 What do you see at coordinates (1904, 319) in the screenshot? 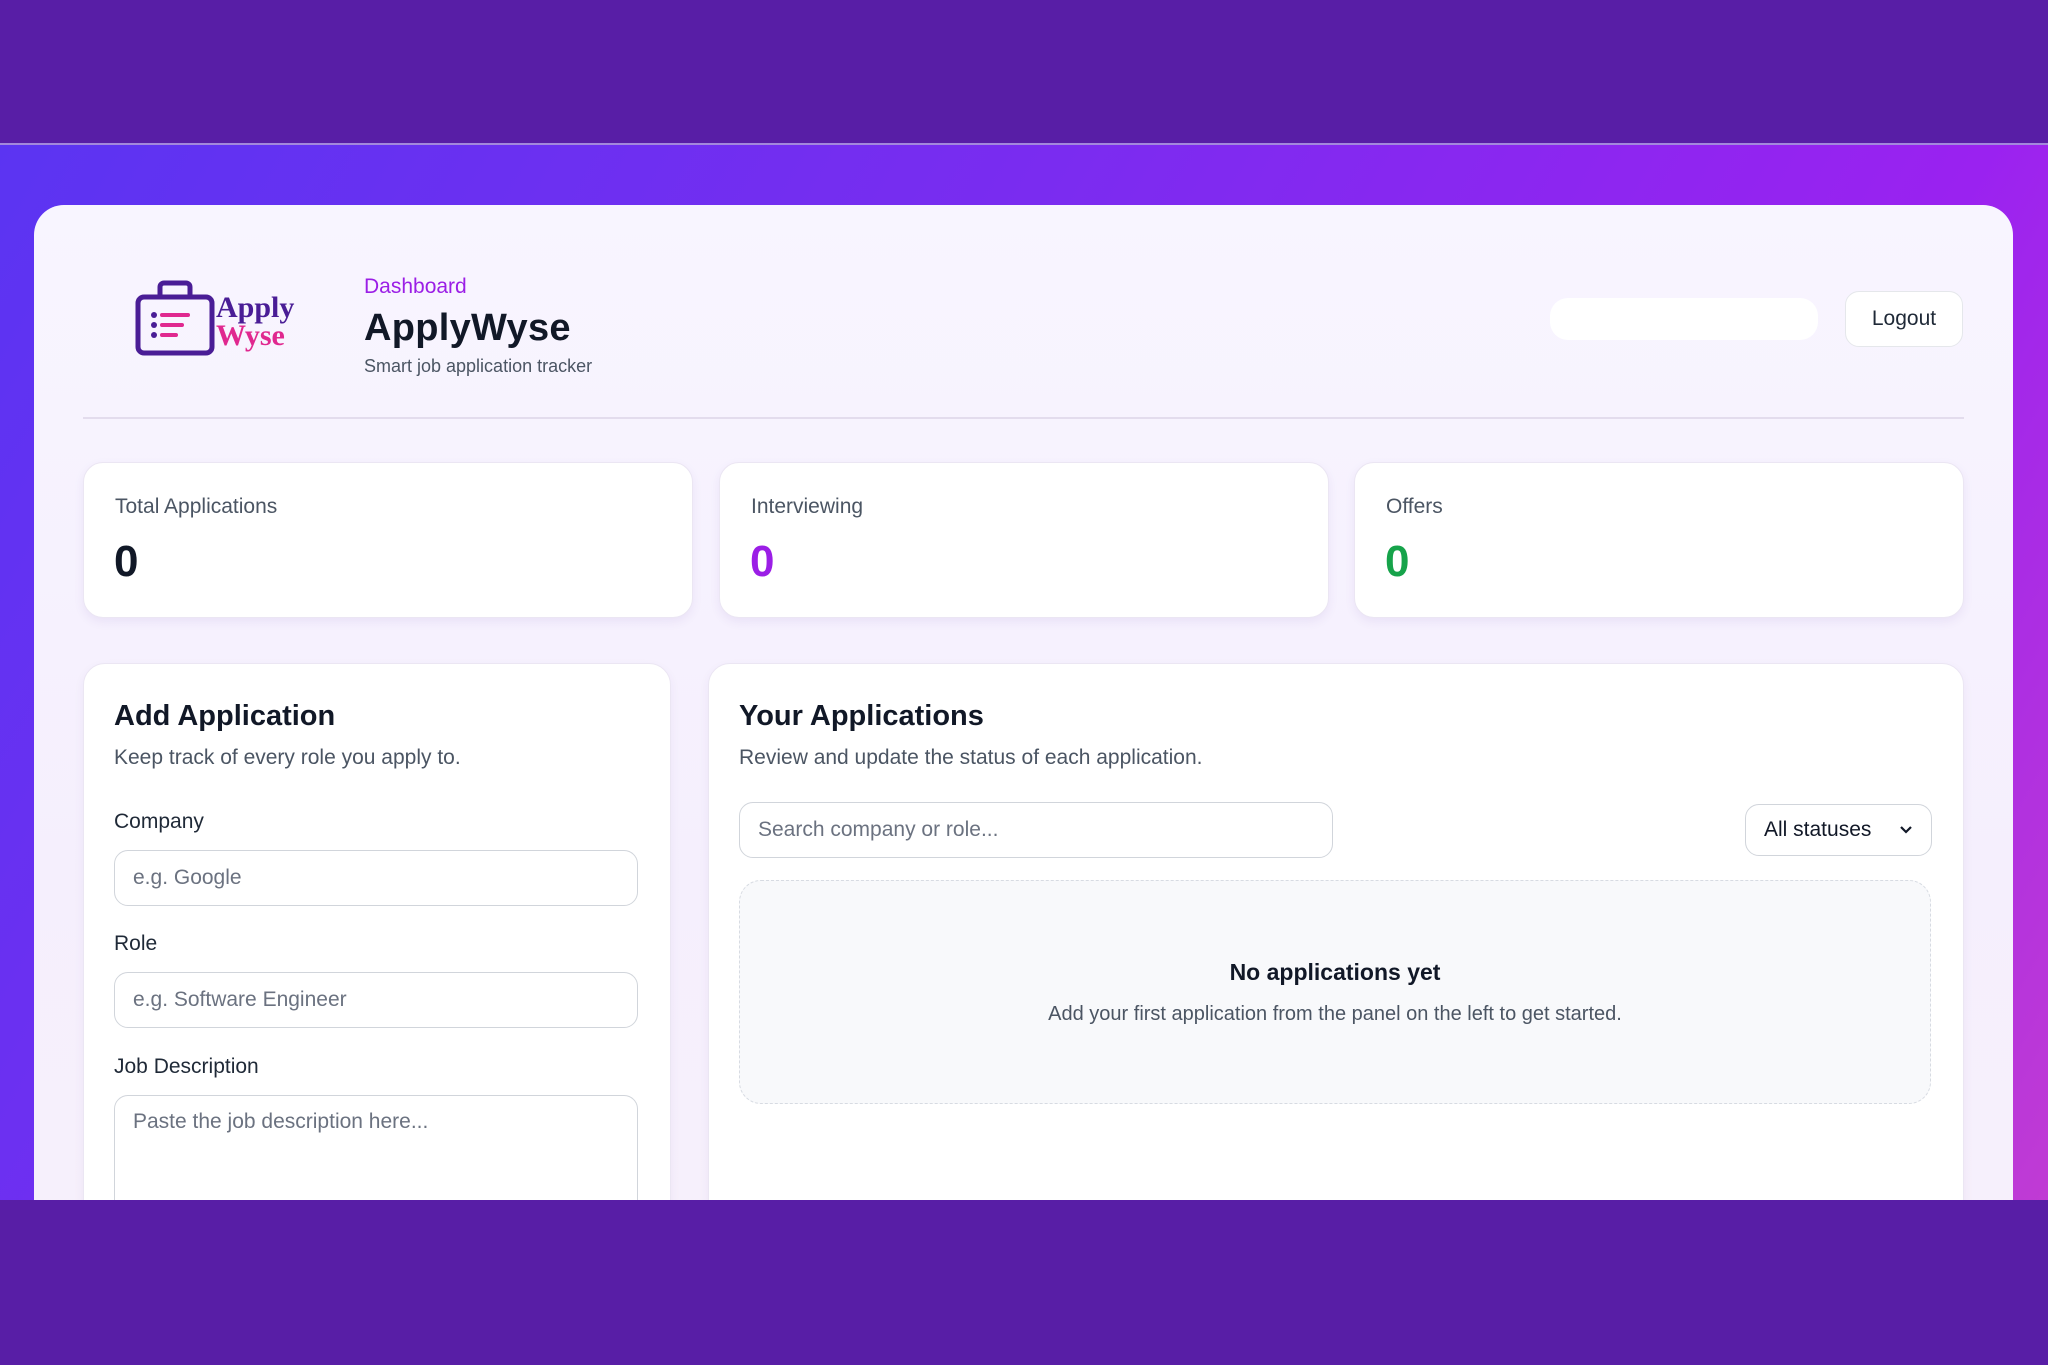
I see `logout-button: Logout` at bounding box center [1904, 319].